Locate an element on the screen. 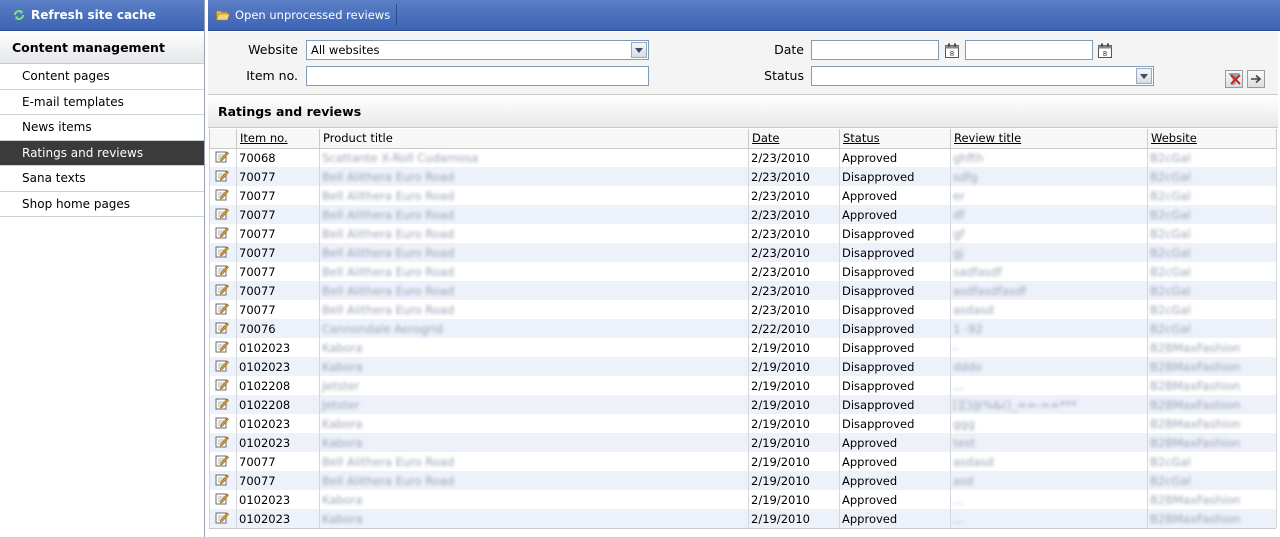 The image size is (1280, 537). cell-date: 2/22/2010 is located at coordinates (794, 328).